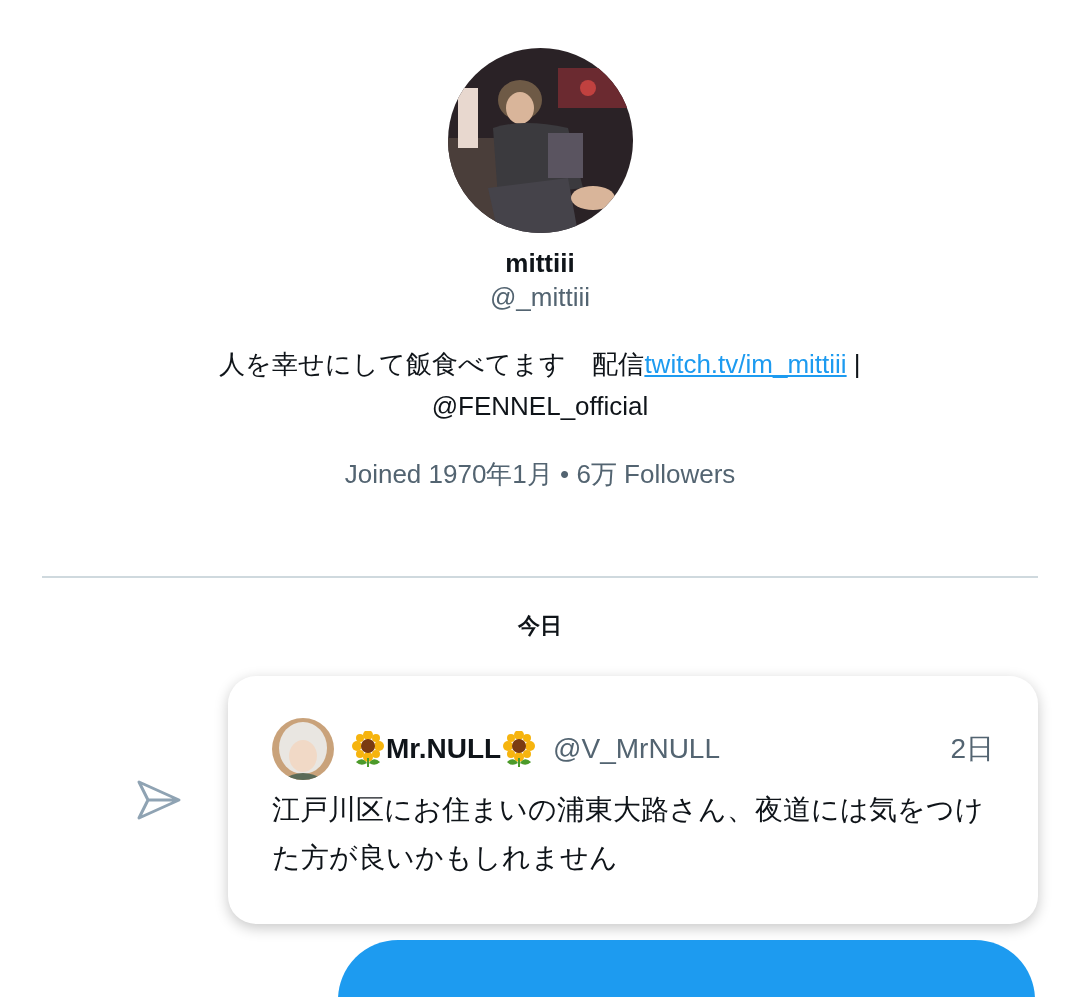 The height and width of the screenshot is (997, 1080). I want to click on bio-mention: @FENNEL_official, so click(540, 405).